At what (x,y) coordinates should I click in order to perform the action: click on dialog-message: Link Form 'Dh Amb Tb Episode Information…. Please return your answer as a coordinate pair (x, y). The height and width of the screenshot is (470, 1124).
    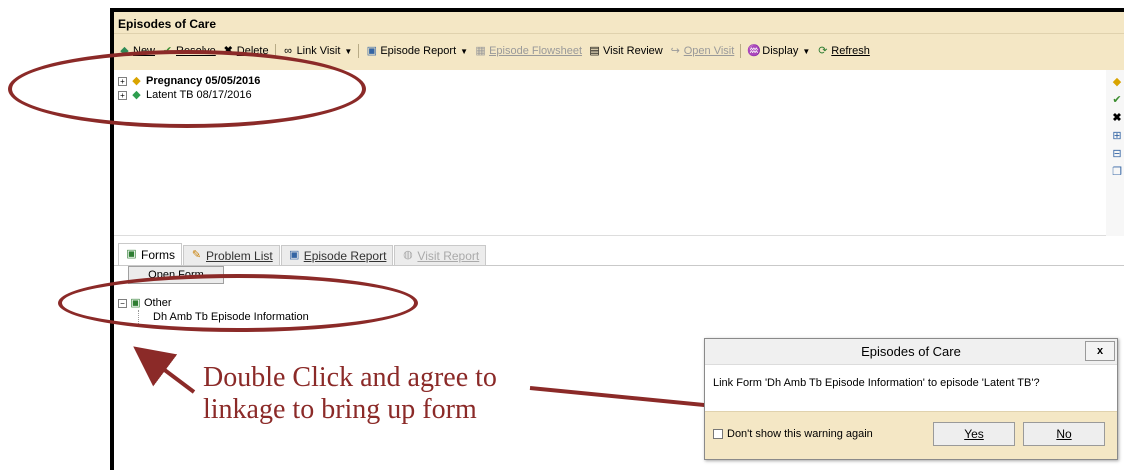
    Looking at the image, I should click on (876, 383).